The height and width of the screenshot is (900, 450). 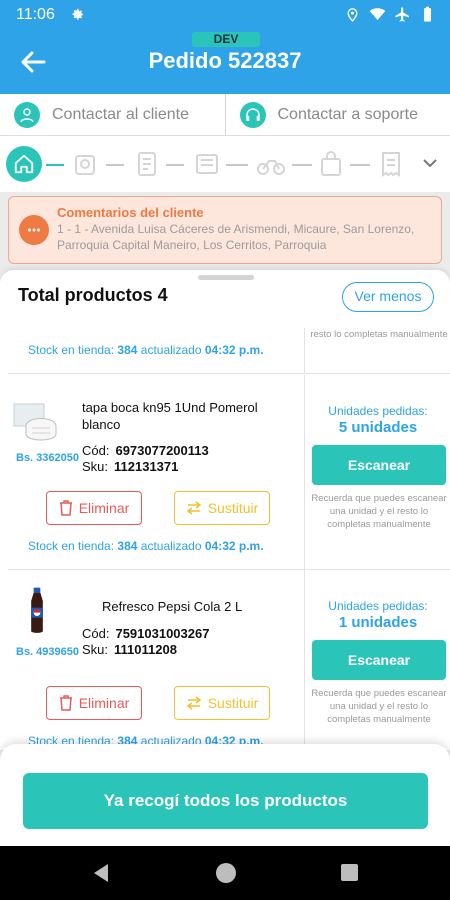 What do you see at coordinates (271, 167) in the screenshot?
I see `step-motorcycle-icon` at bounding box center [271, 167].